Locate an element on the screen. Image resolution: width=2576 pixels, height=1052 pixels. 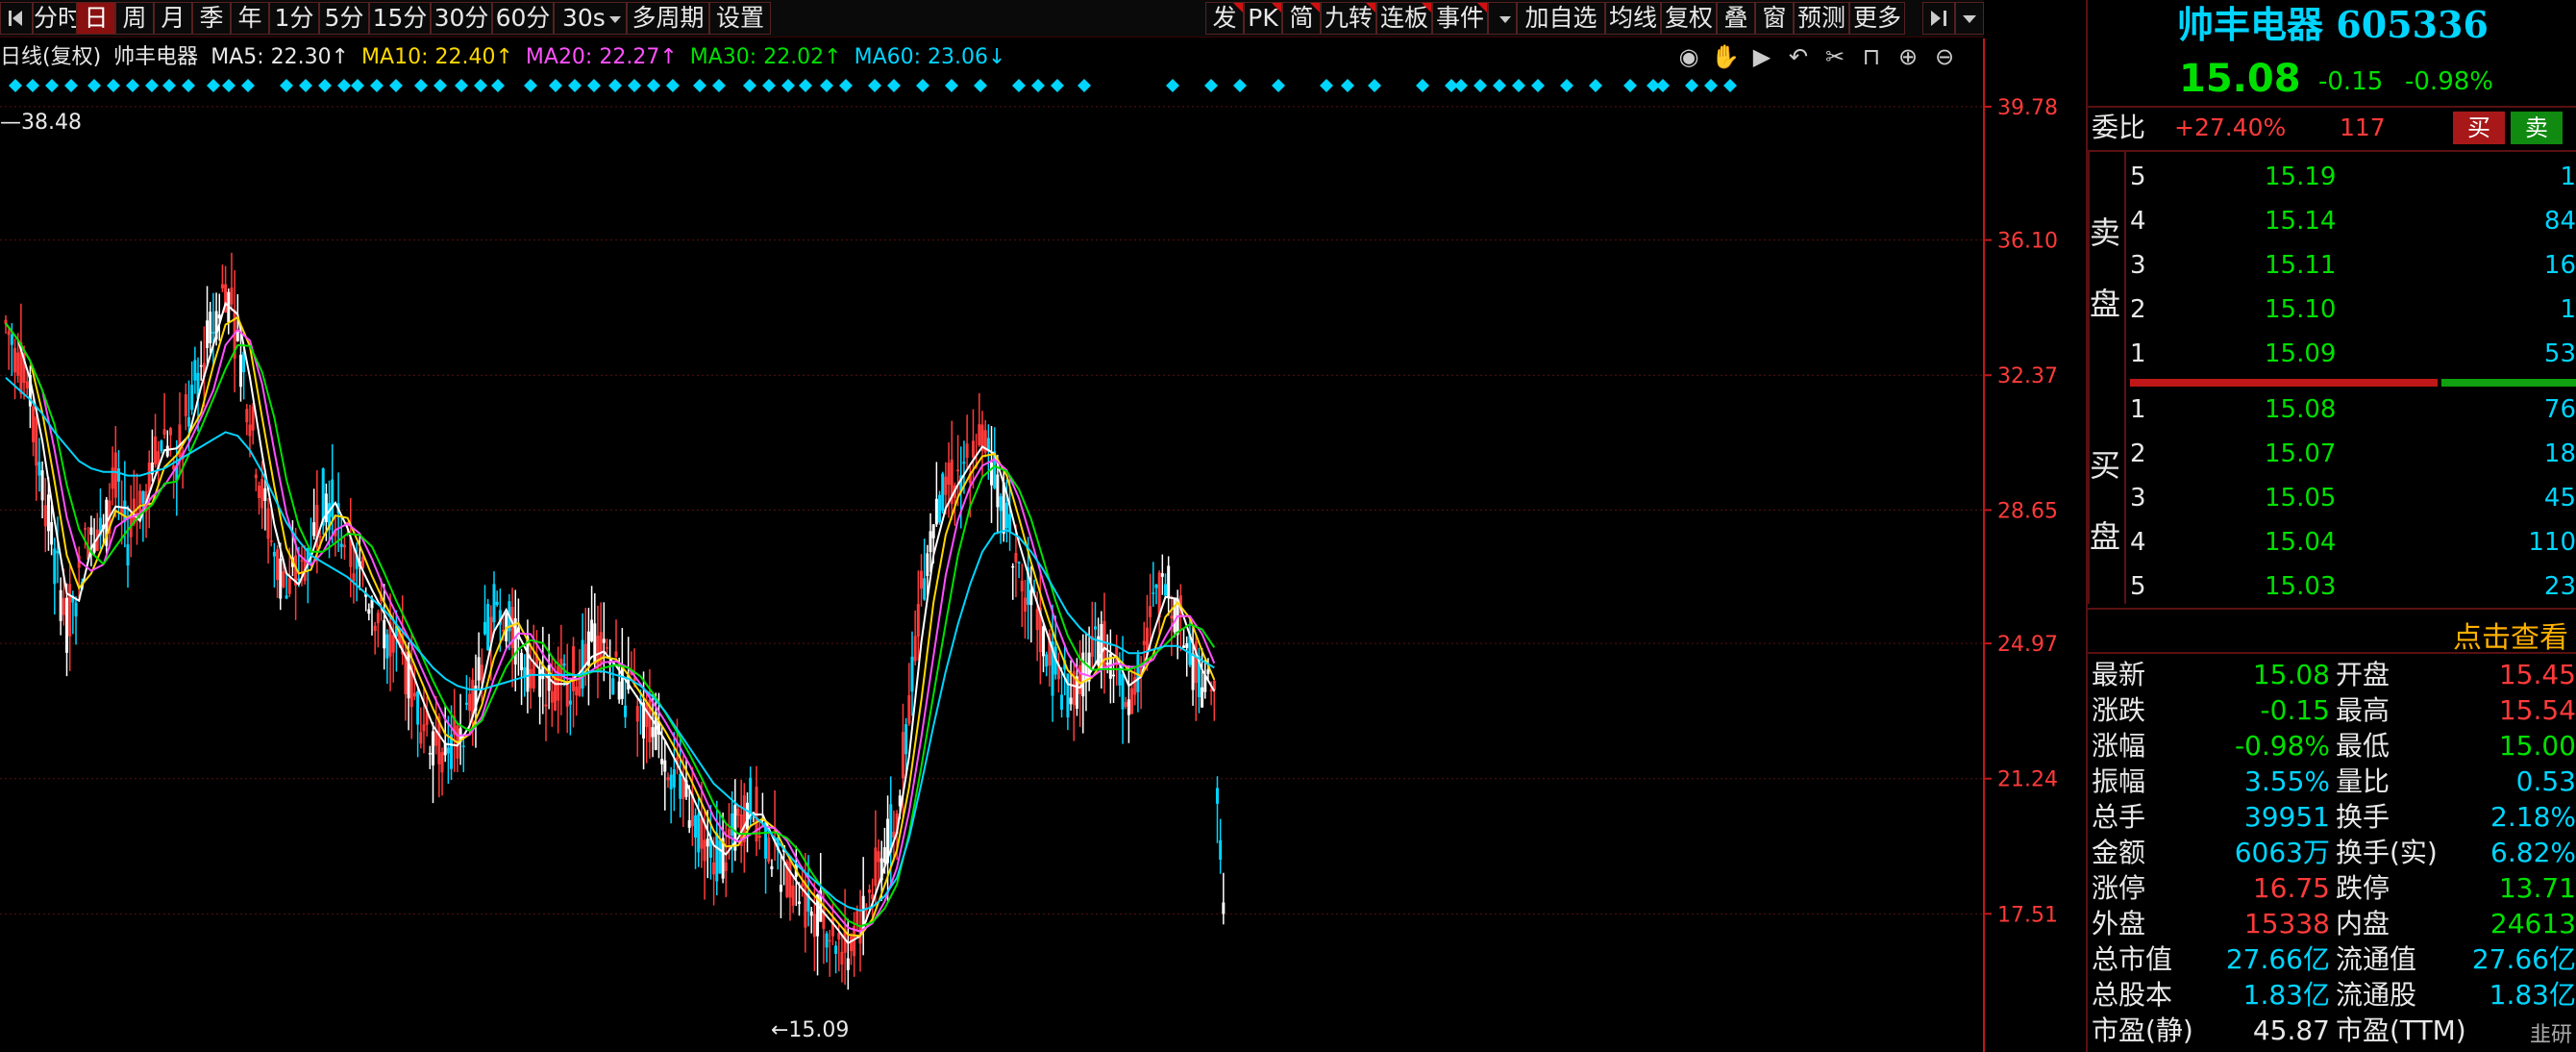
bid-level: 2 is located at coordinates (2138, 453).